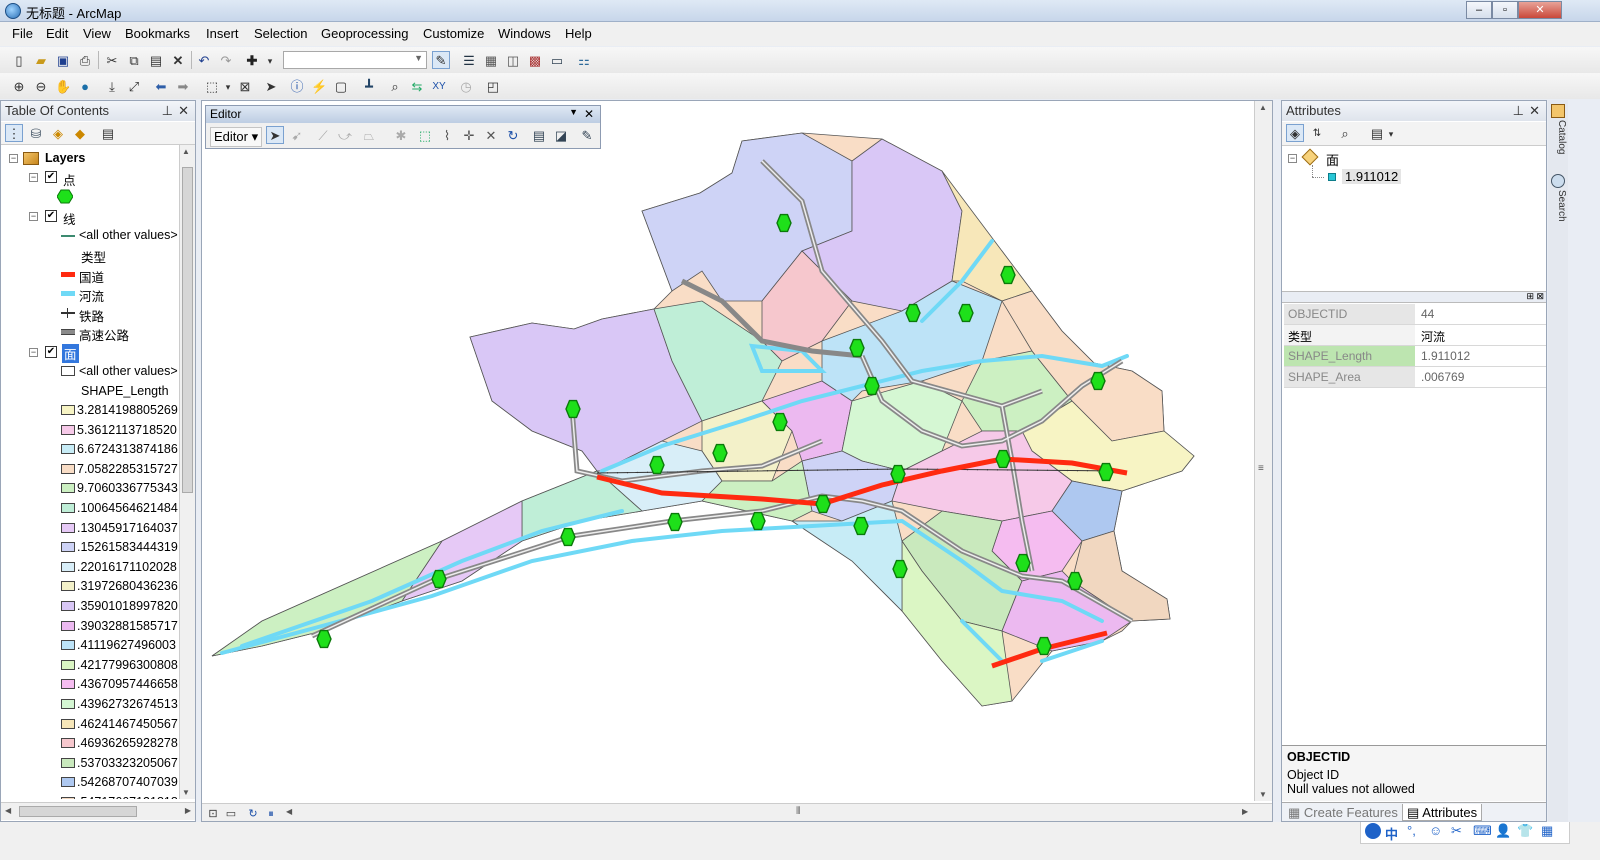 The width and height of the screenshot is (1600, 860). I want to click on rotate-tool-icon: ↻, so click(513, 135).